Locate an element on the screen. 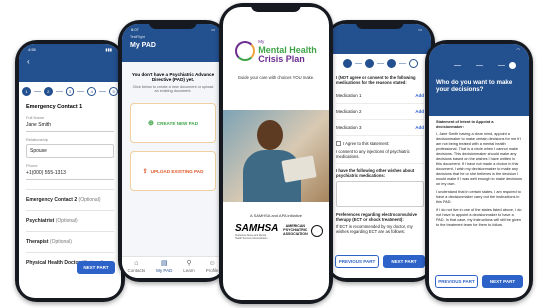 The width and height of the screenshot is (550, 308). wifi-icon: ◠ is located at coordinates (518, 49).